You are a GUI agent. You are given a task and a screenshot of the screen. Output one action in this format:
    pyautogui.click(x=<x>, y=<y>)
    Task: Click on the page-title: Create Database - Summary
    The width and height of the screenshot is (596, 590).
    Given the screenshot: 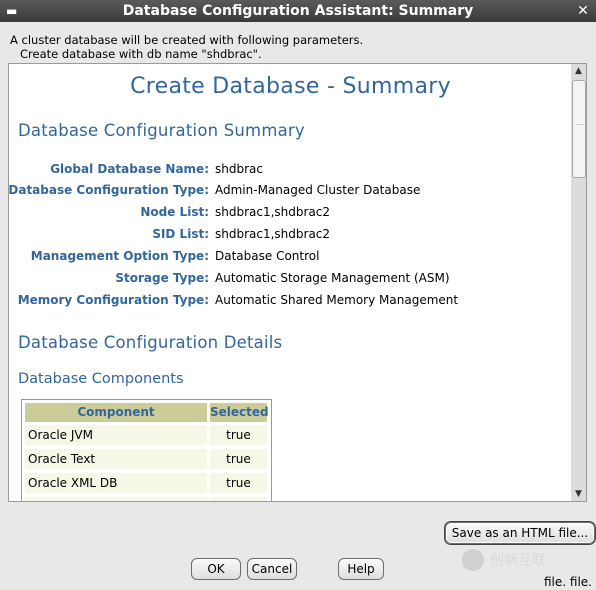 What is the action you would take?
    pyautogui.click(x=290, y=86)
    